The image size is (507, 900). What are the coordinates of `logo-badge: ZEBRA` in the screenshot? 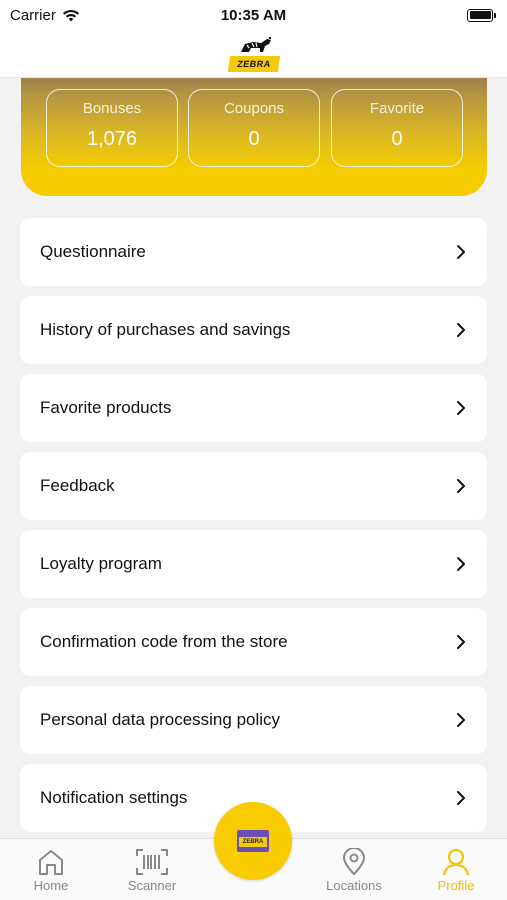 It's located at (253, 63).